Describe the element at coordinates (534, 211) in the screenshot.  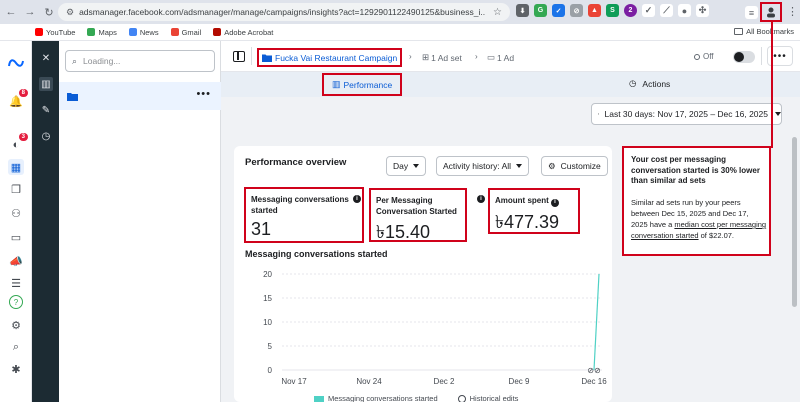
I see `metric-amount-spent: Amount spent i ৳477.39` at that location.